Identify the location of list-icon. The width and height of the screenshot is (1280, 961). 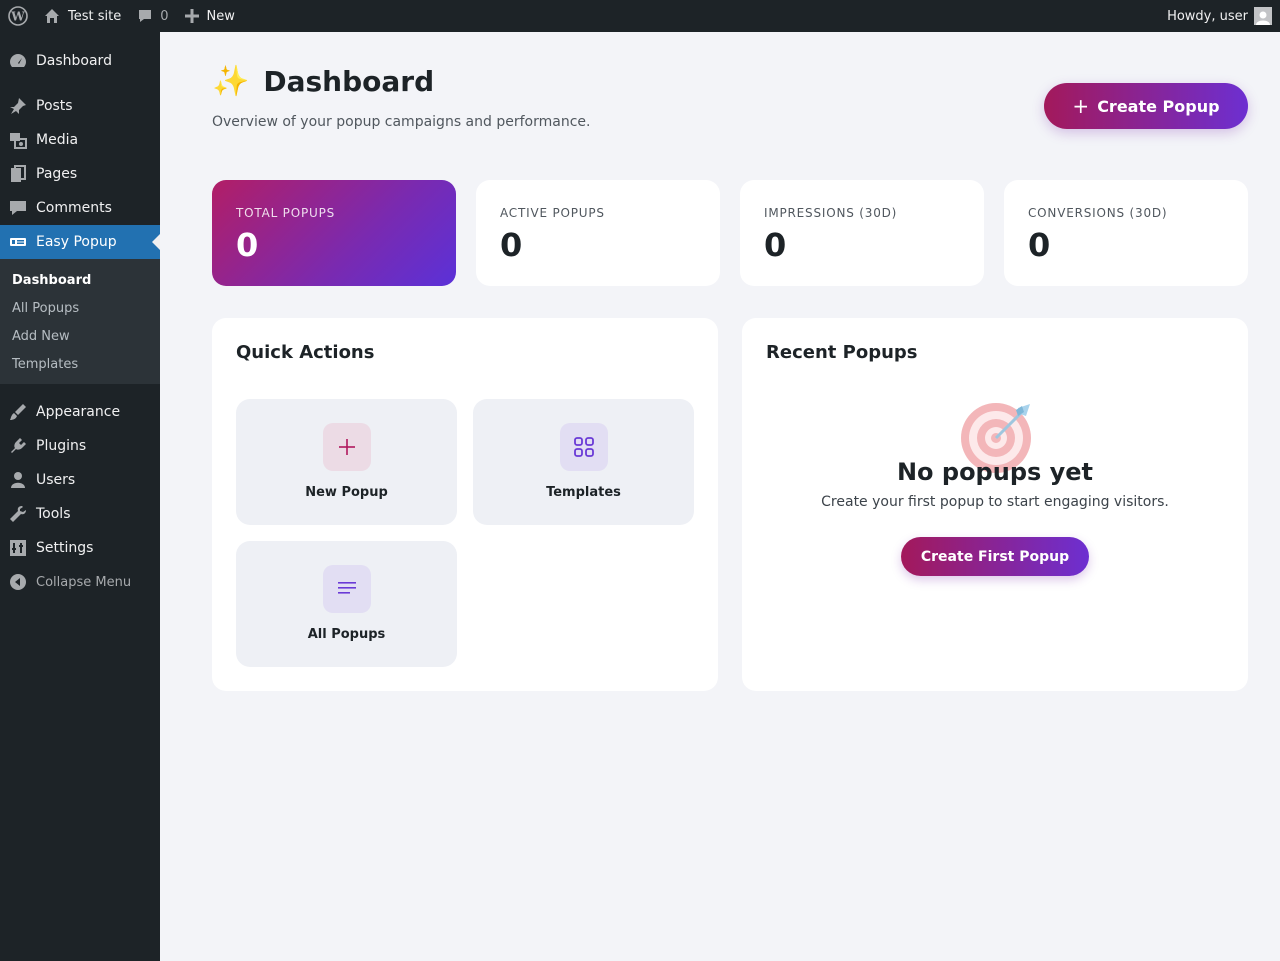
(346, 589).